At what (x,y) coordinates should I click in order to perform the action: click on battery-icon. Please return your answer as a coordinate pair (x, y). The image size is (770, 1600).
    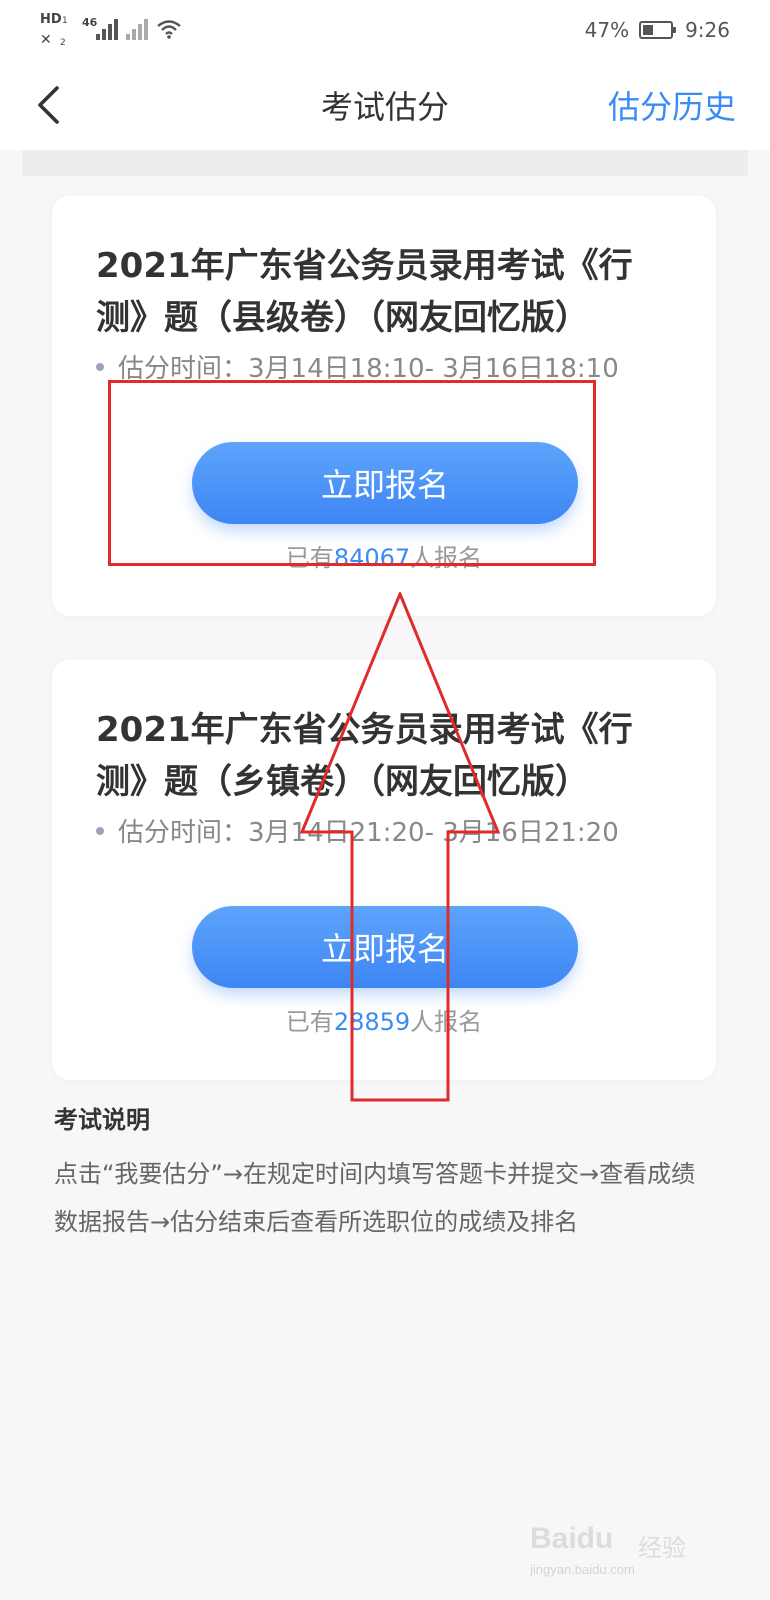
    Looking at the image, I should click on (658, 30).